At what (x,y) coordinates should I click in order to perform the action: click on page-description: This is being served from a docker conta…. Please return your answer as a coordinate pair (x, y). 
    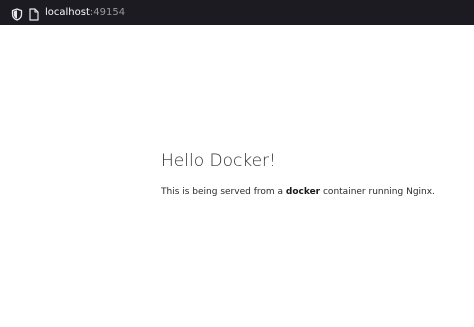
    Looking at the image, I should click on (298, 192).